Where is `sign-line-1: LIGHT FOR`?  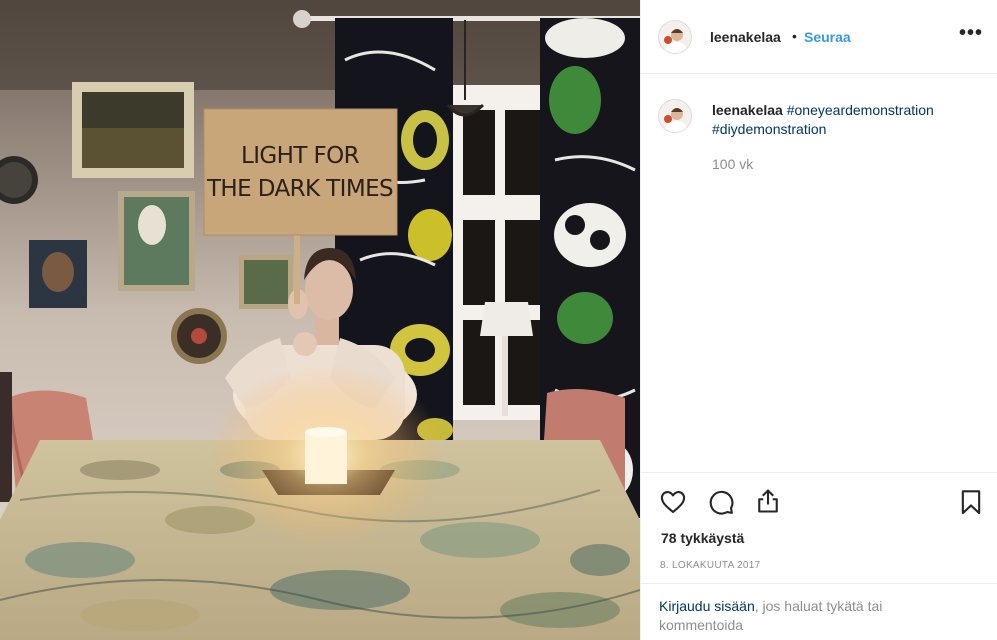 sign-line-1: LIGHT FOR is located at coordinates (300, 155).